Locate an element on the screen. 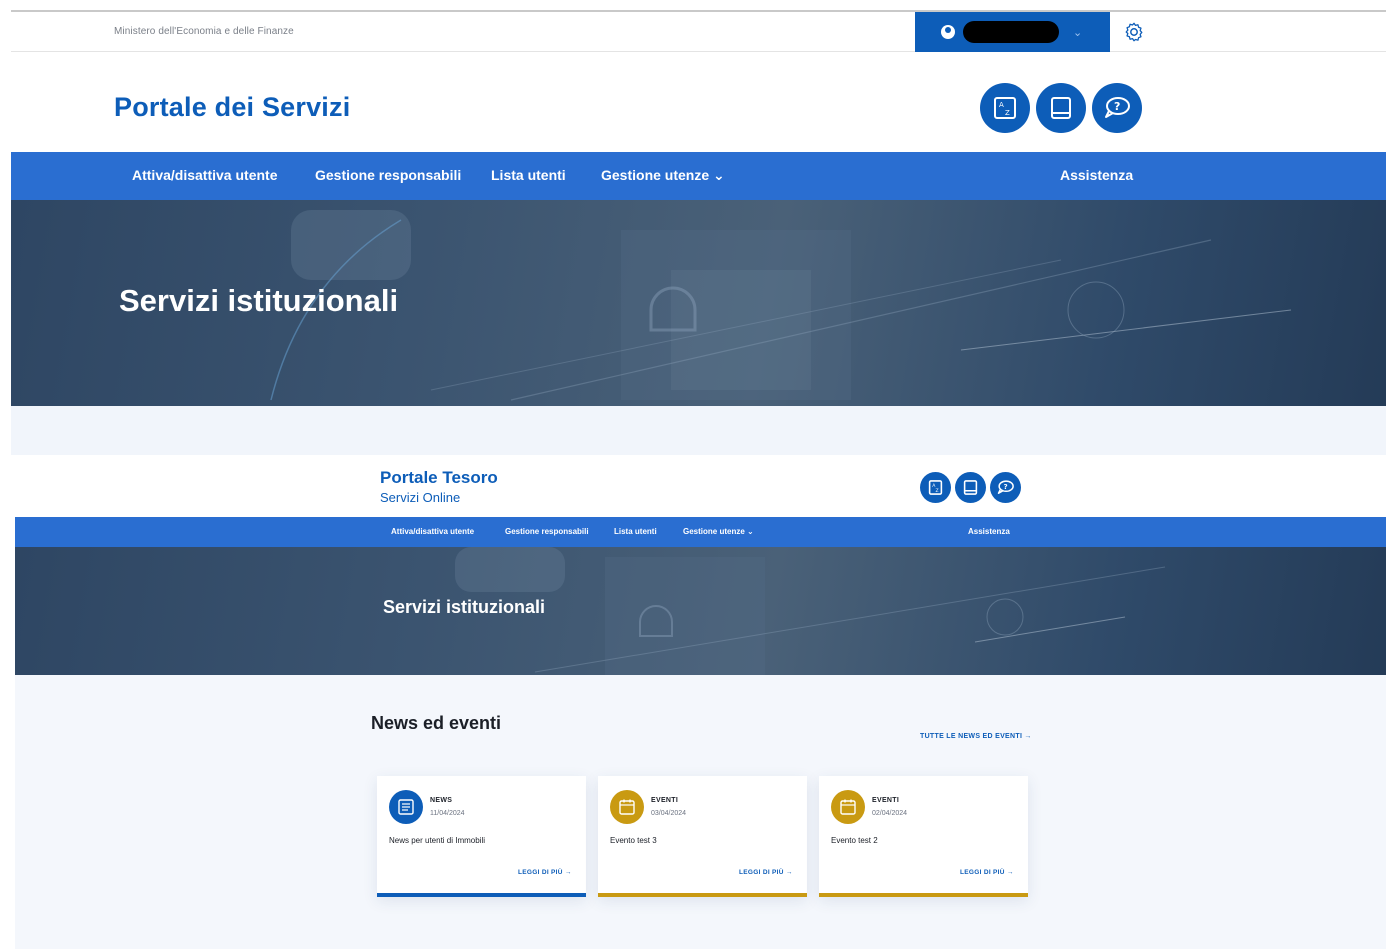 Image resolution: width=1386 pixels, height=949 pixels. site-title: Portale dei Servizi is located at coordinates (232, 107).